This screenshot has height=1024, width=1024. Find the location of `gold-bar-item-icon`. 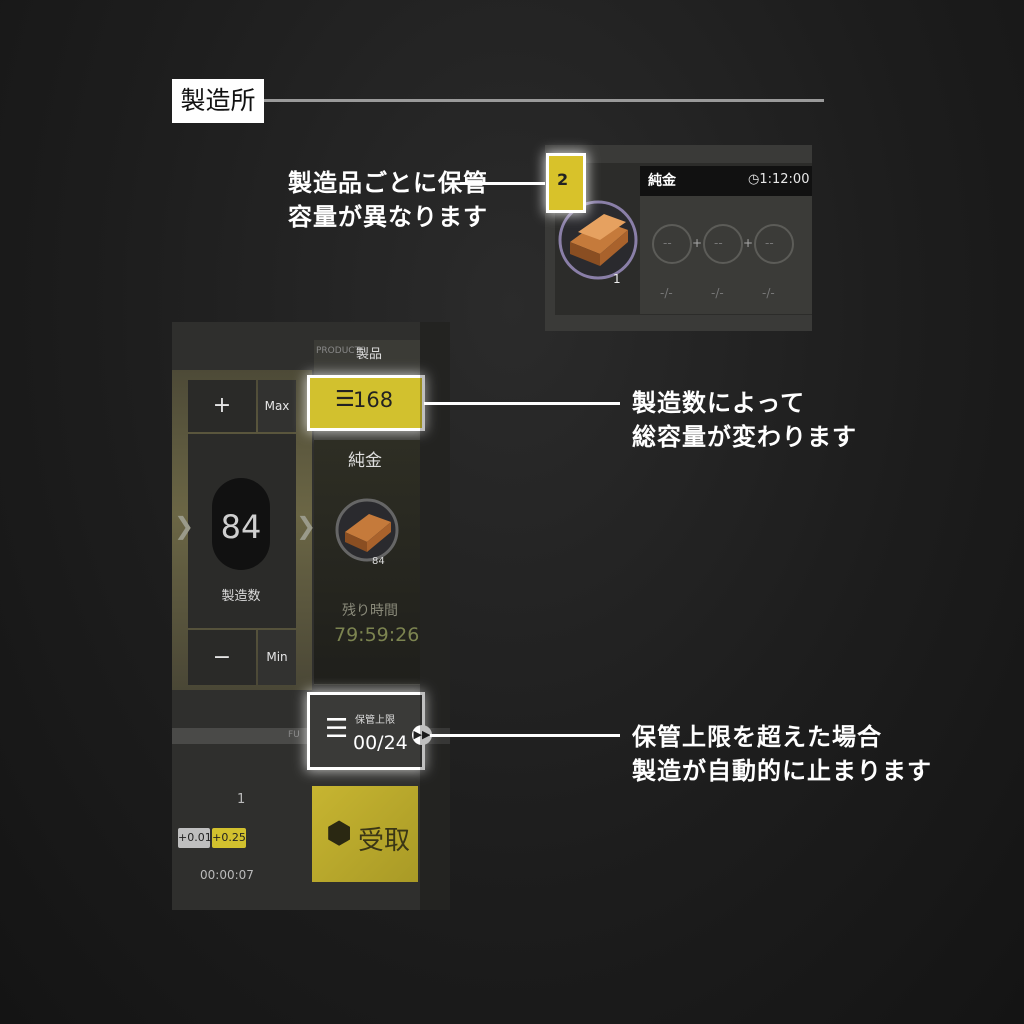

gold-bar-item-icon is located at coordinates (367, 530).